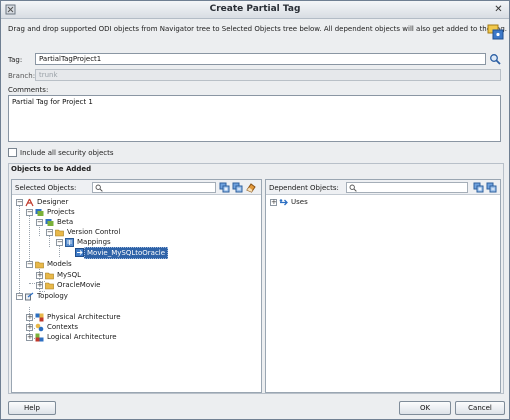 The image size is (510, 420). I want to click on include-security-label: Include all security objects, so click(67, 153).